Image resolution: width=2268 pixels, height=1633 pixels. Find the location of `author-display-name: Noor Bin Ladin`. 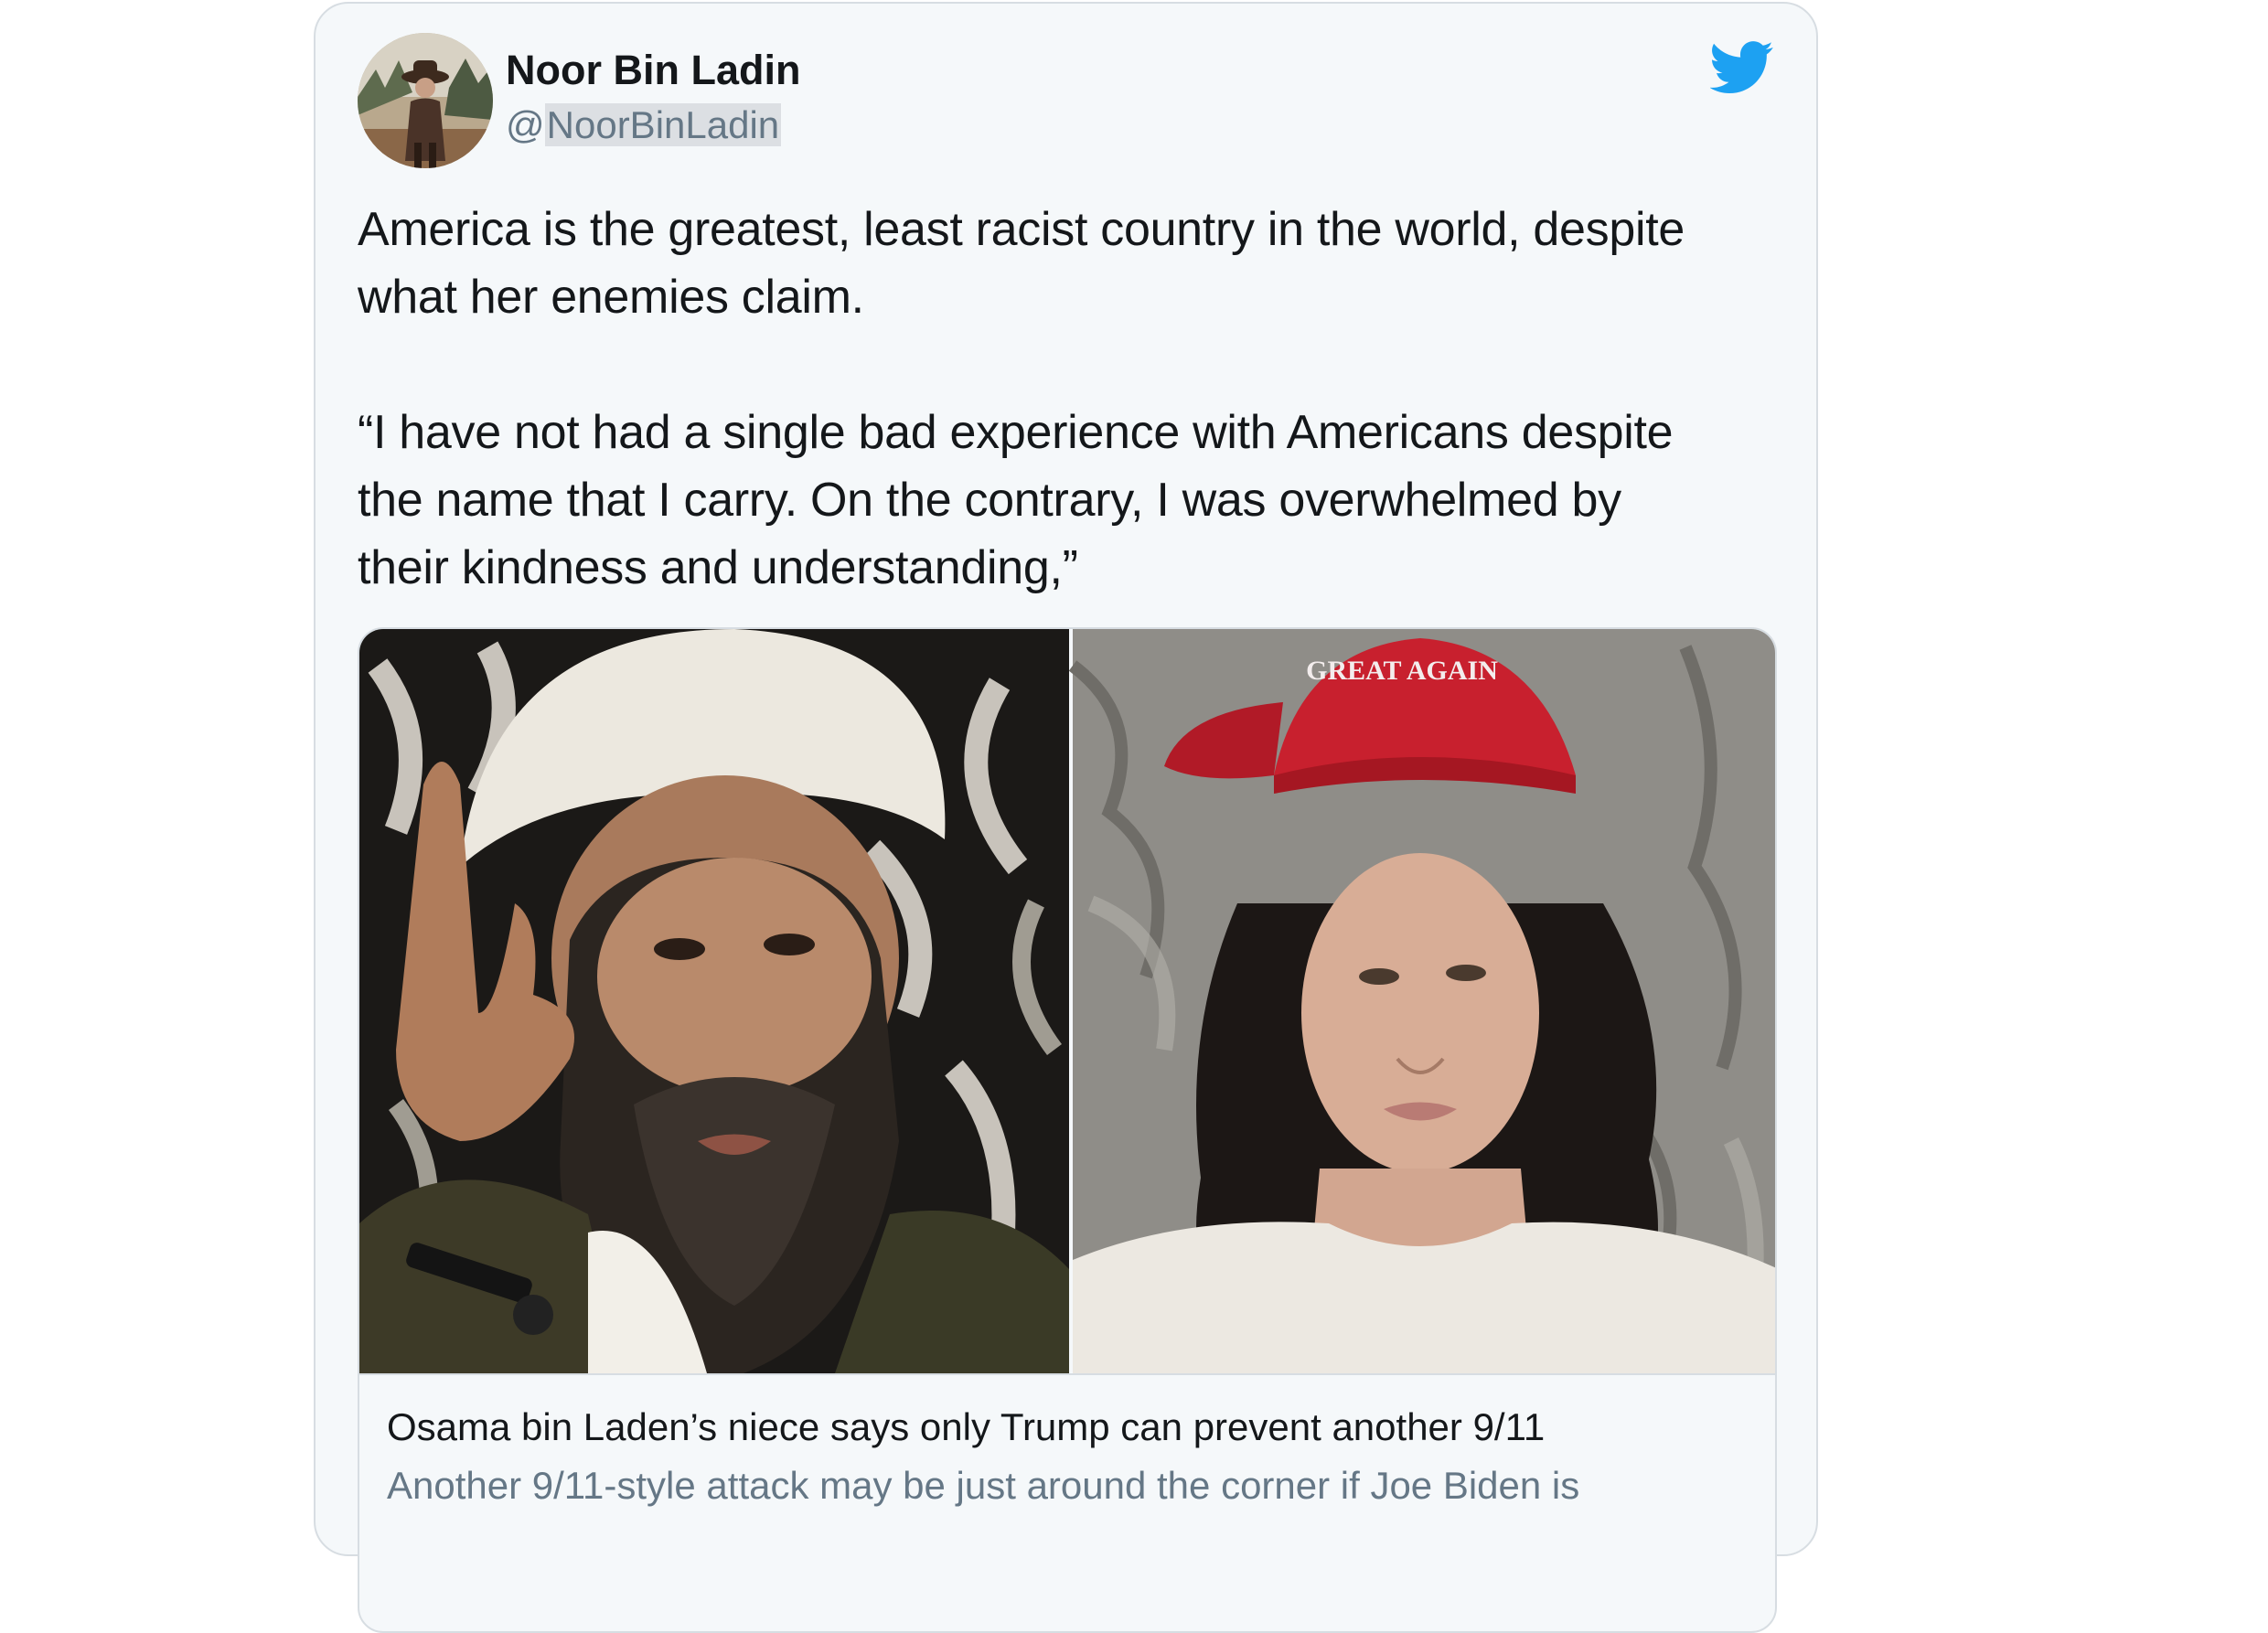

author-display-name: Noor Bin Ladin is located at coordinates (653, 70).